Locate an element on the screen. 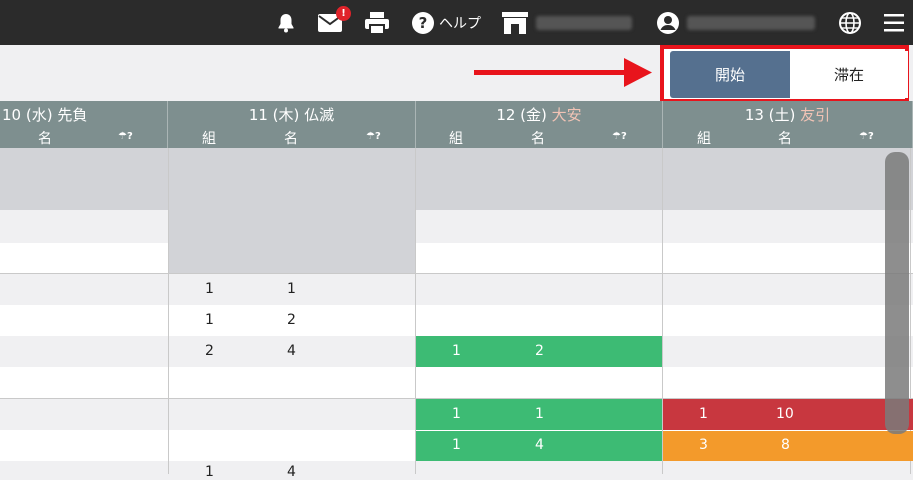 The image size is (913, 480). column-header-12: 12 (金) 大安 組 名 ☂? is located at coordinates (539, 124).